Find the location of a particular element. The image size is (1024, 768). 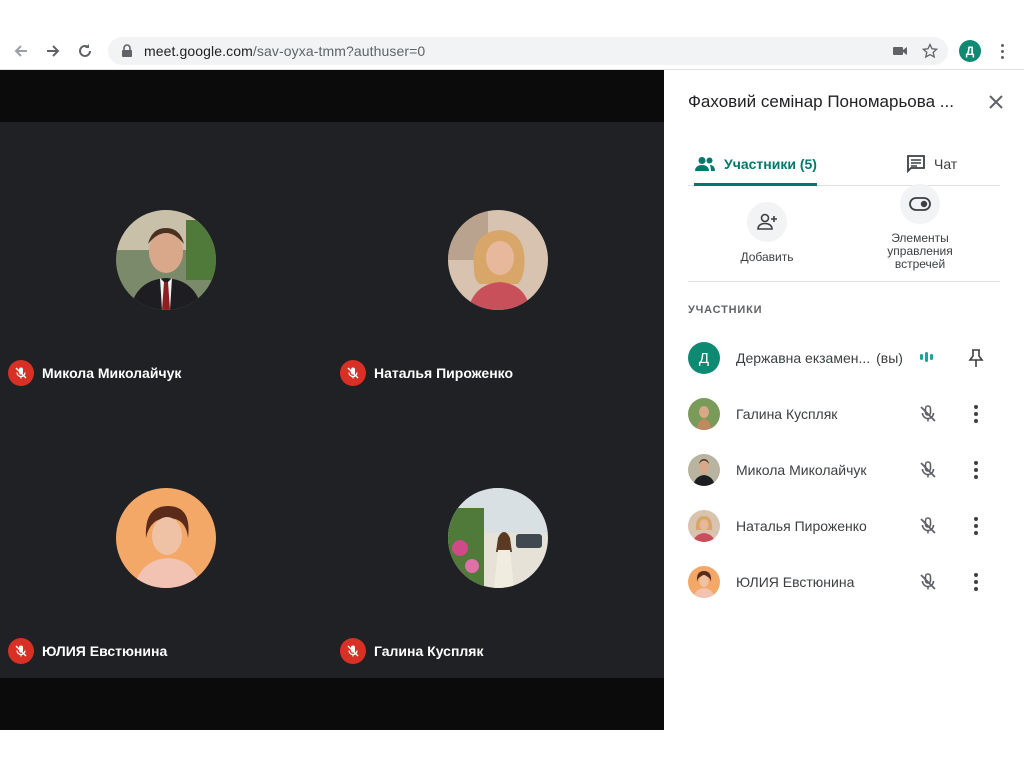

meeting-controls-button: Элементы управления встречей is located at coordinates (920, 227).